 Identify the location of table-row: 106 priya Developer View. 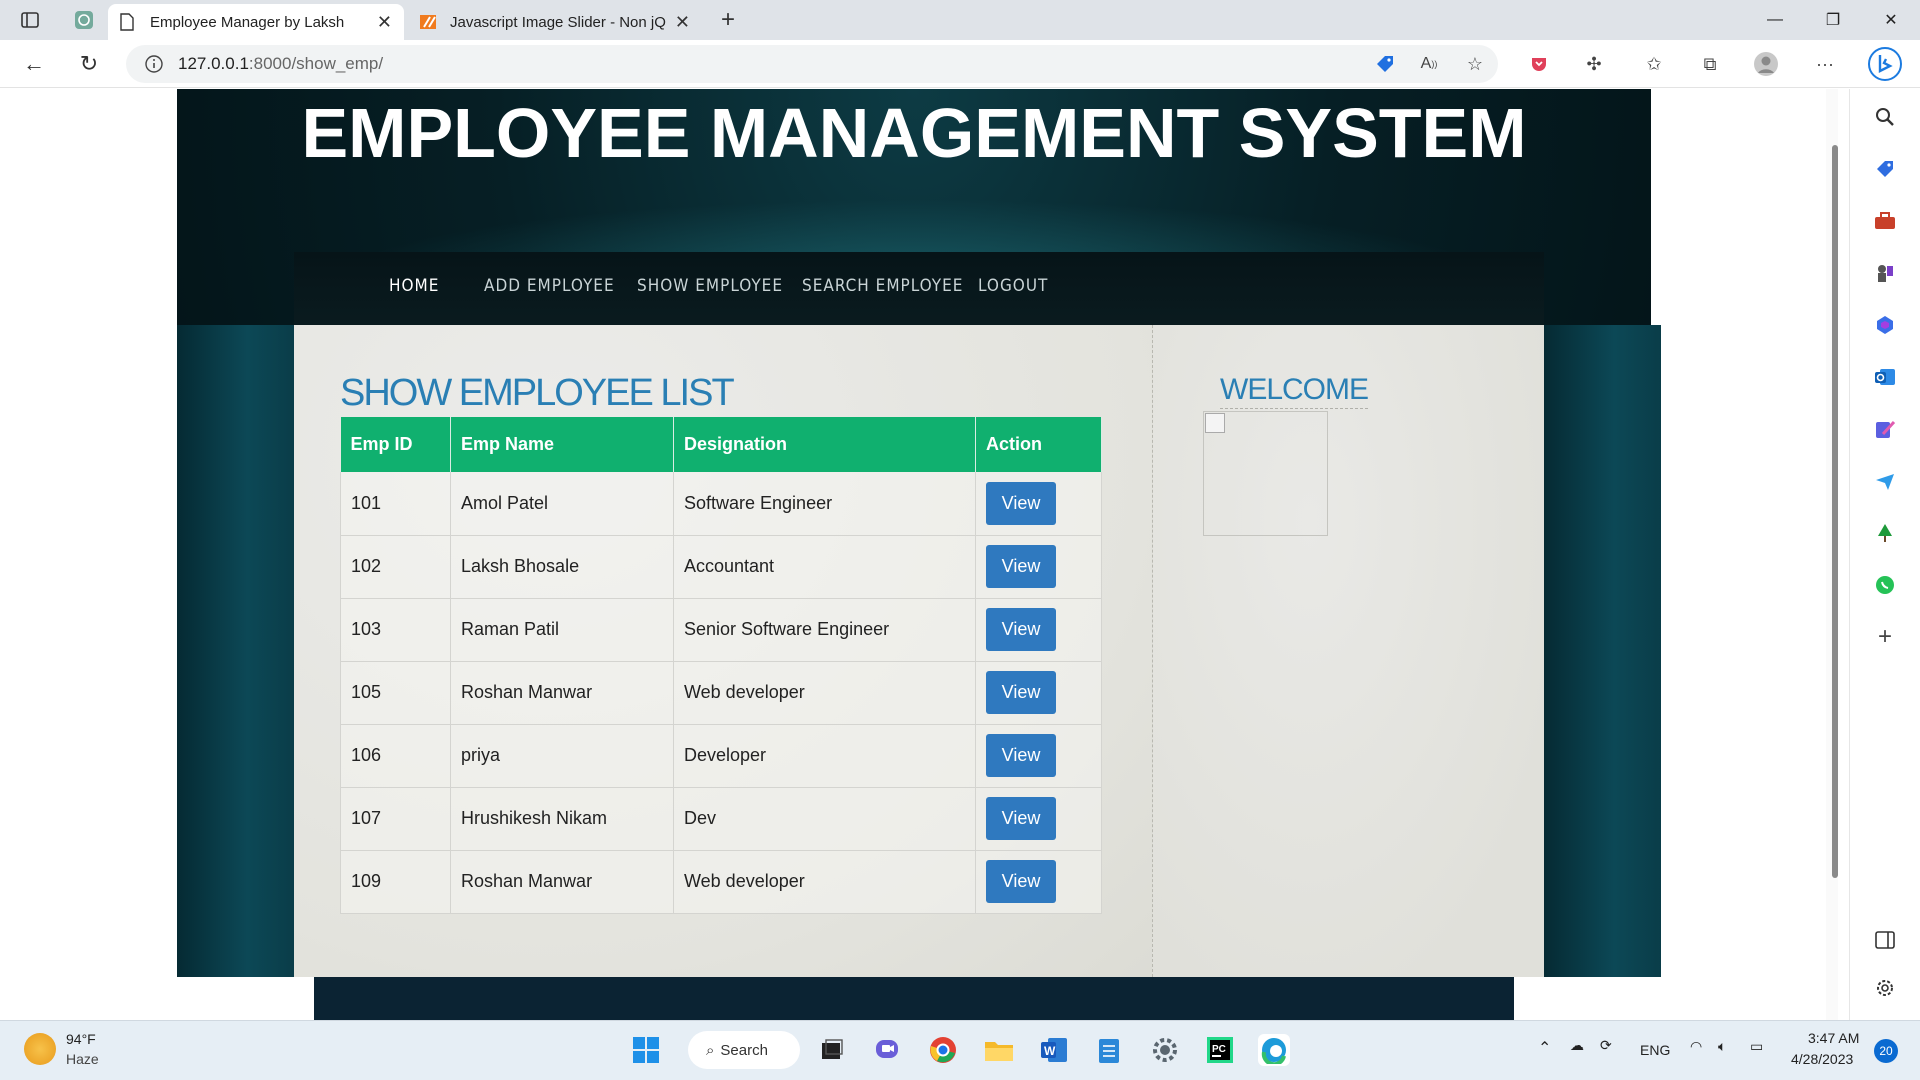
(721, 756).